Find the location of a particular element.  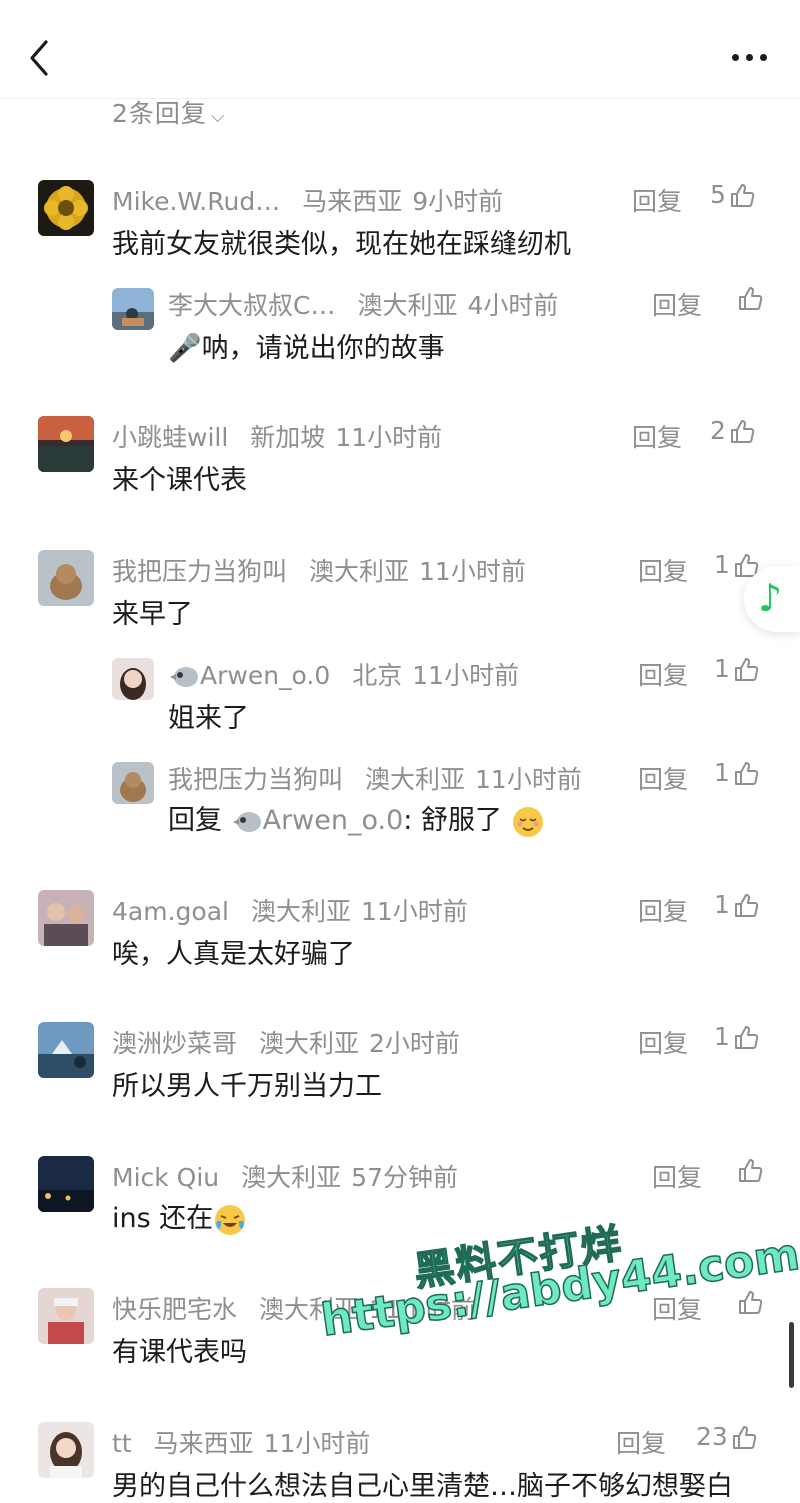

comment-meta: 快乐肥宅水 澳大利亚 11小时前 is located at coordinates (294, 1308).